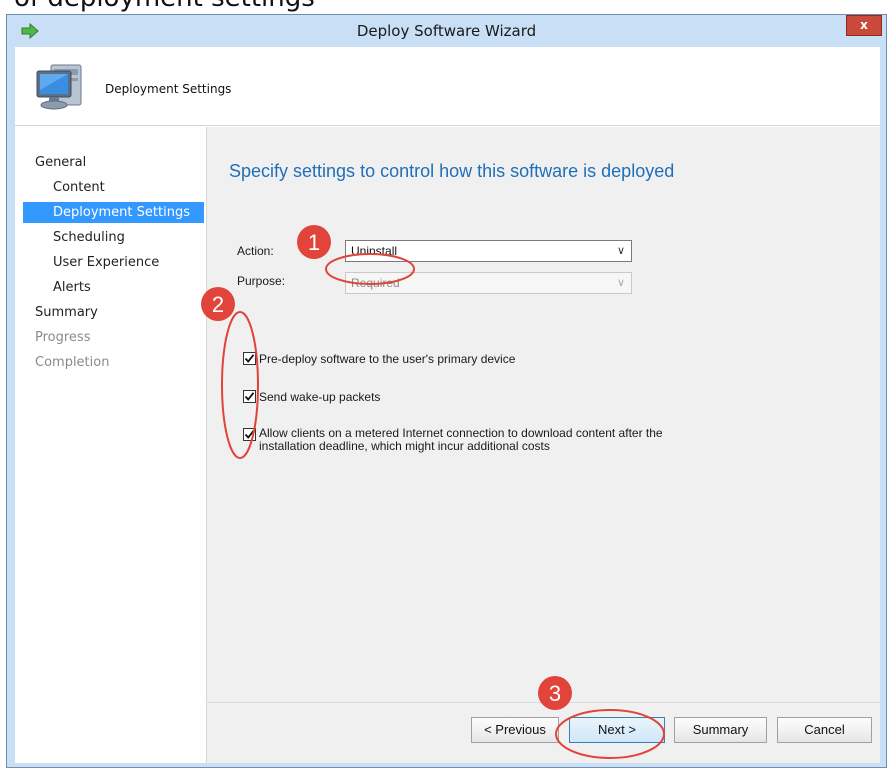 This screenshot has width=887, height=768. Describe the element at coordinates (72, 362) in the screenshot. I see `sidebar-item-completion: Completion` at that location.